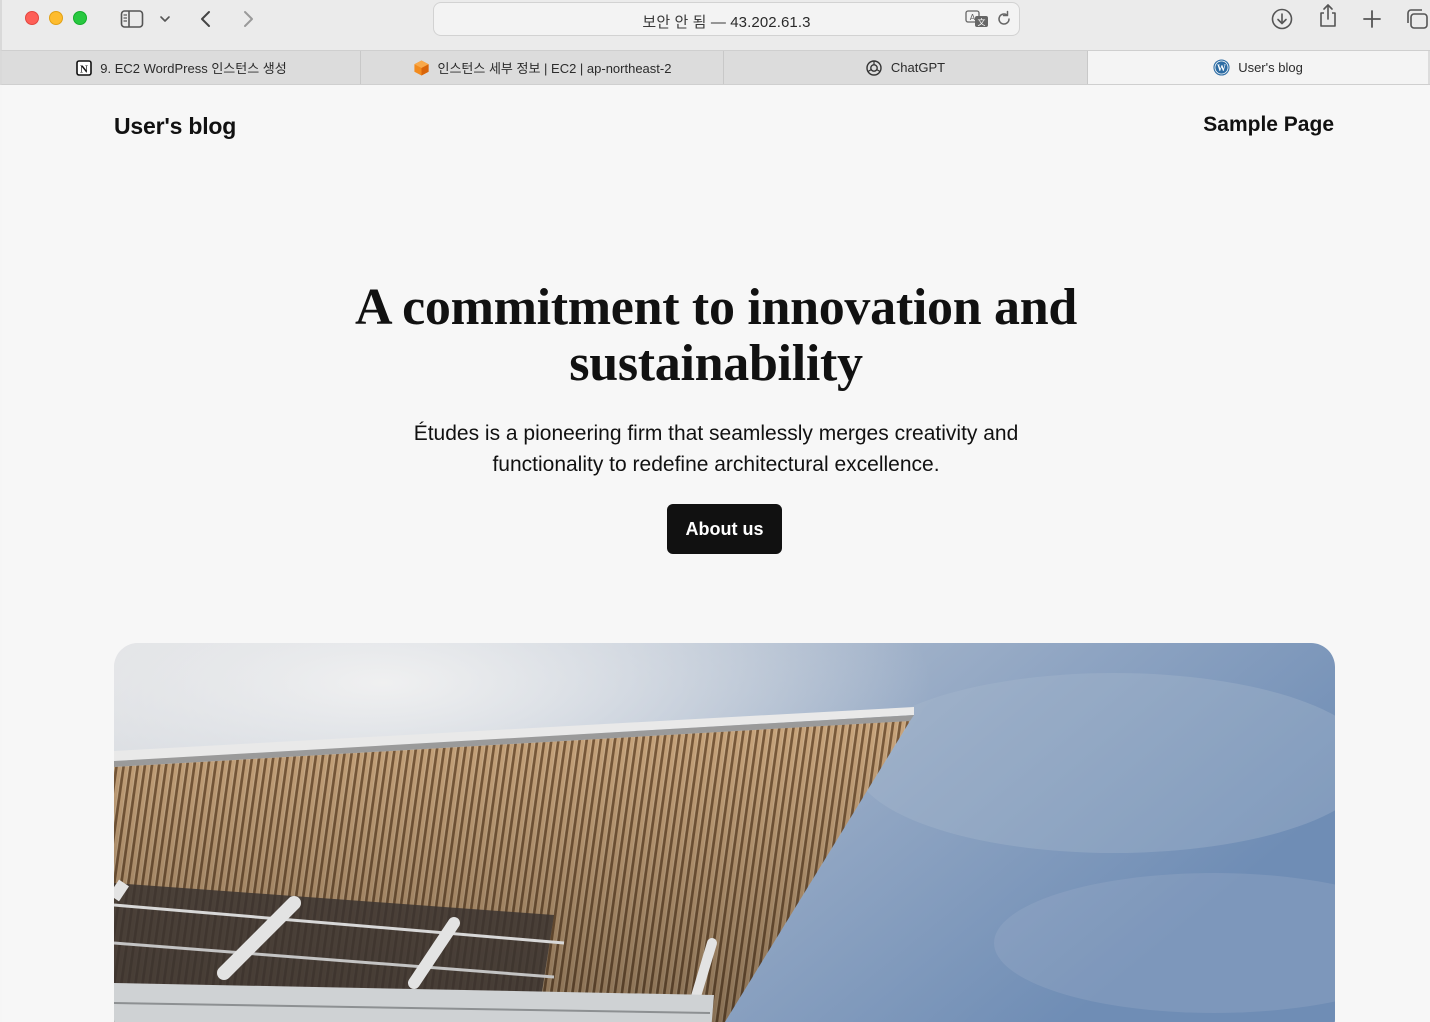 The height and width of the screenshot is (1022, 1430). I want to click on reload-button, so click(1004, 21).